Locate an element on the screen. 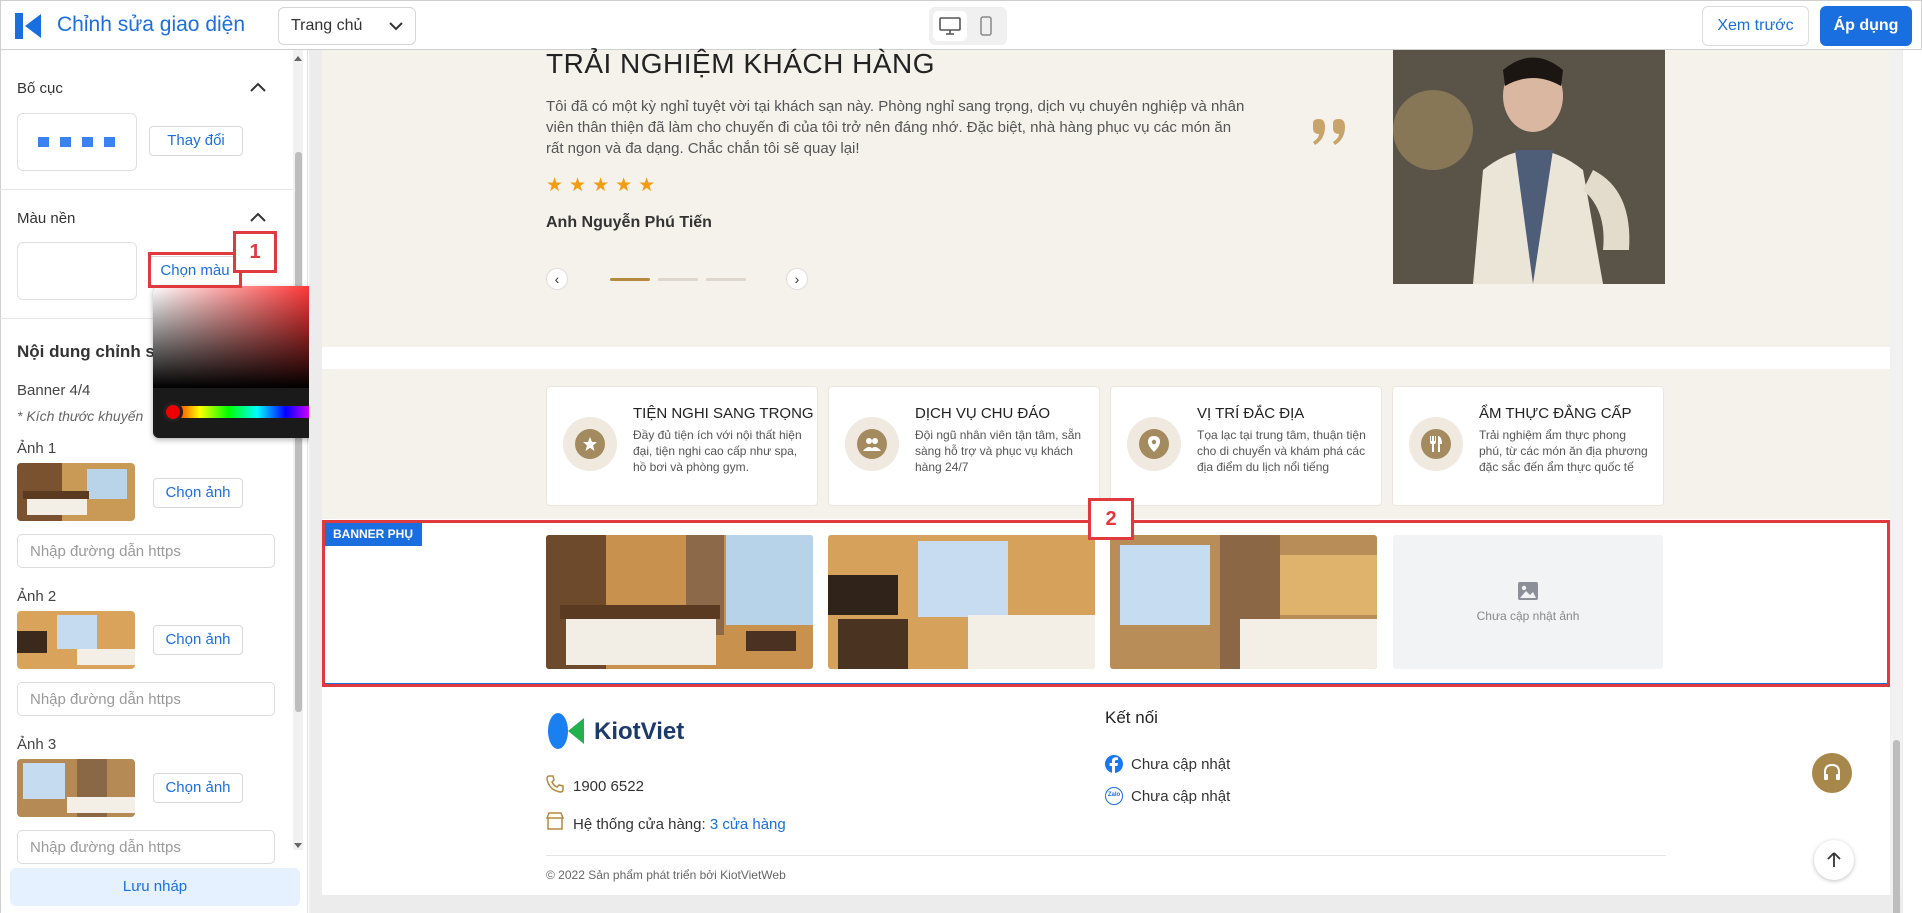  footer-stores: Hệ thống cửa hàng: 3 cửa hàng is located at coordinates (679, 824).